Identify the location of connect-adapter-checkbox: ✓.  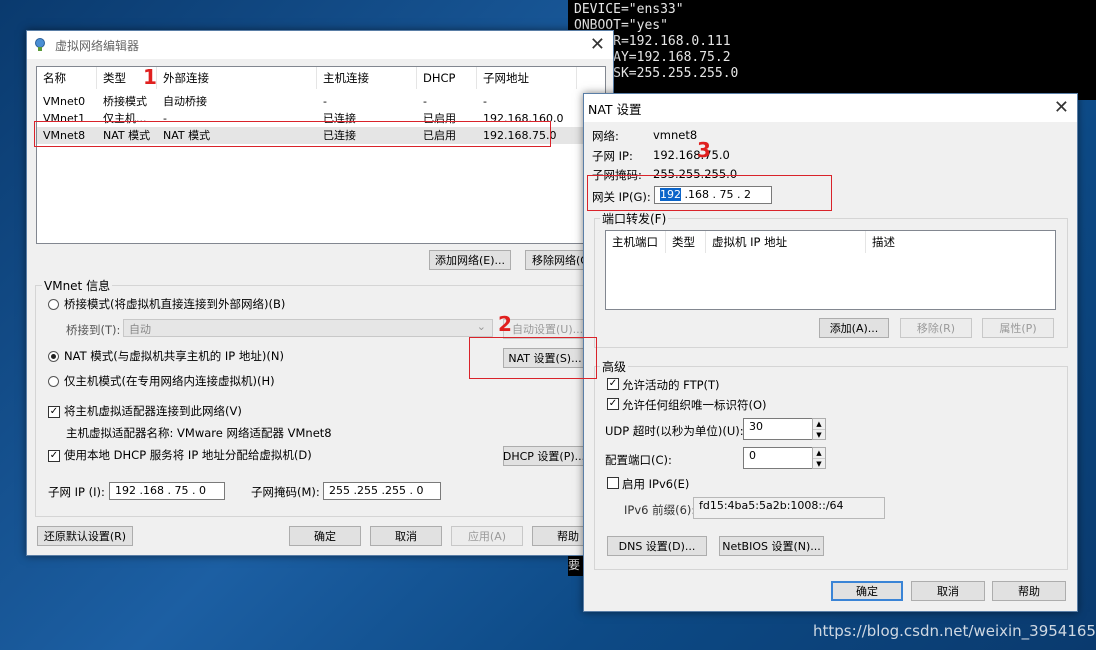
(54, 412).